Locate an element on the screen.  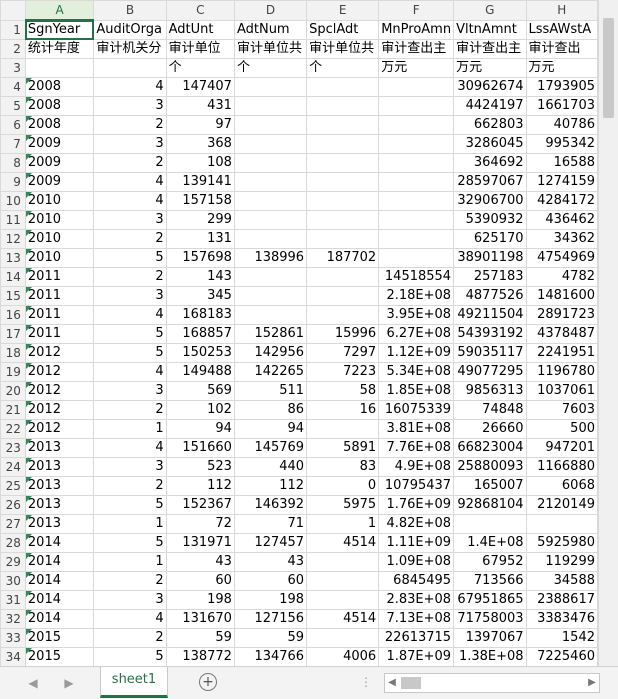
cell-c3: 个 is located at coordinates (200, 68).